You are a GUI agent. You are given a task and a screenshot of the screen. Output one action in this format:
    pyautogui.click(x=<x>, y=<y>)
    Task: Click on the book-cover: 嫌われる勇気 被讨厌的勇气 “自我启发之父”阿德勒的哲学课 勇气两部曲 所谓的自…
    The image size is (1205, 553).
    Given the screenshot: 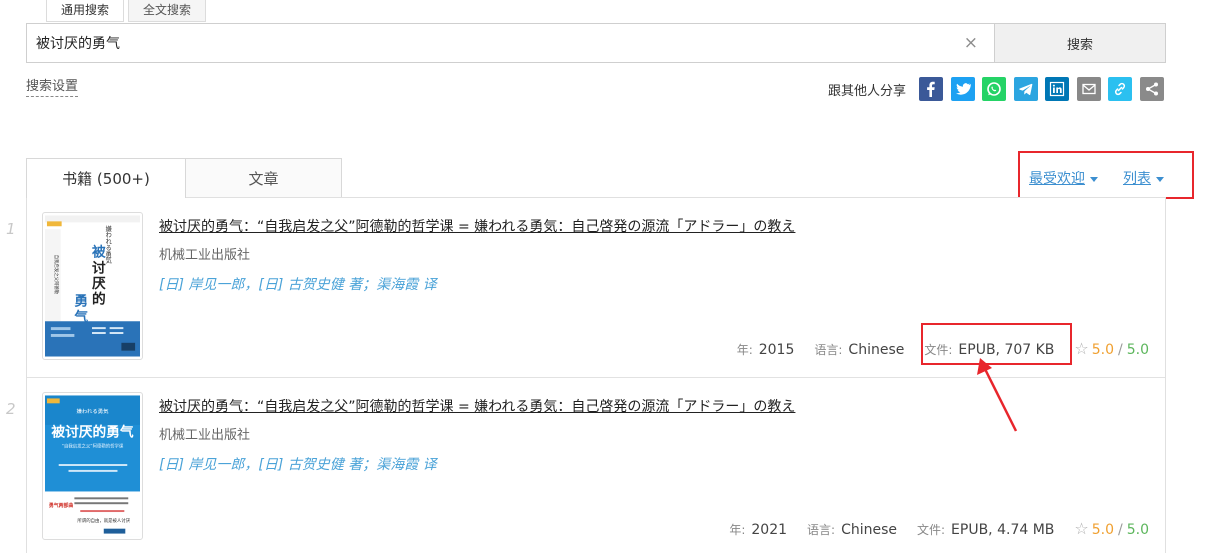 What is the action you would take?
    pyautogui.click(x=92, y=466)
    